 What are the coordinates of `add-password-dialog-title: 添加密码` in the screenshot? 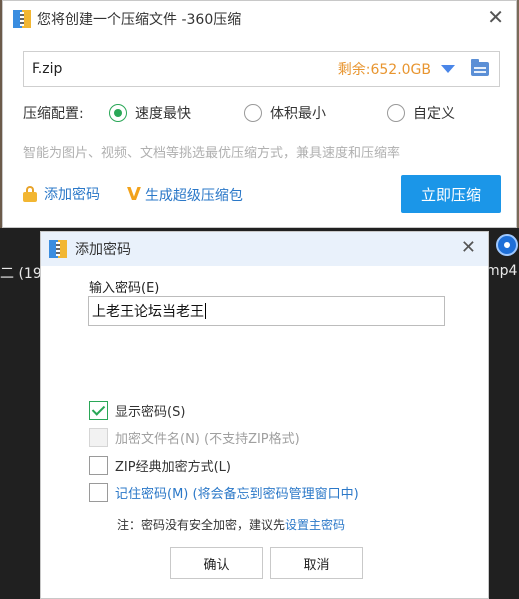 It's located at (103, 250).